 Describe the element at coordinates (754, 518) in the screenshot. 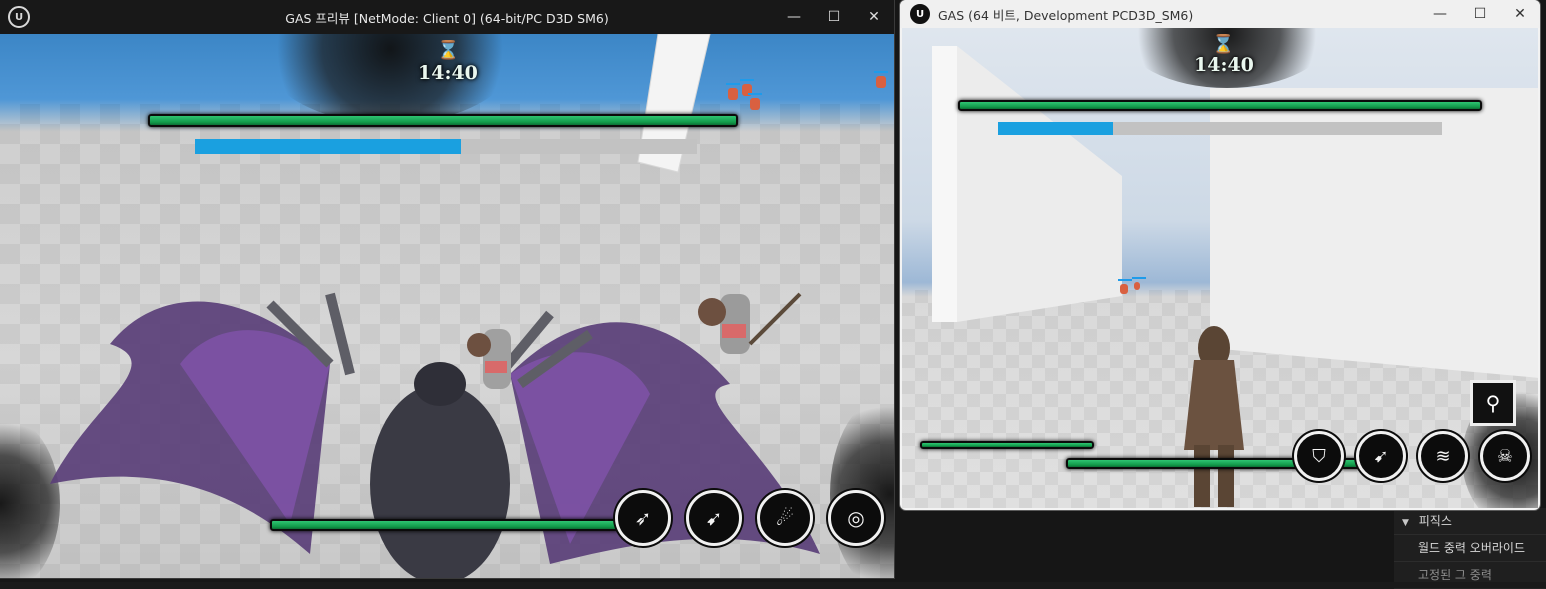

I see `skill-bar: ➶ ➹ ☄ ◎` at that location.